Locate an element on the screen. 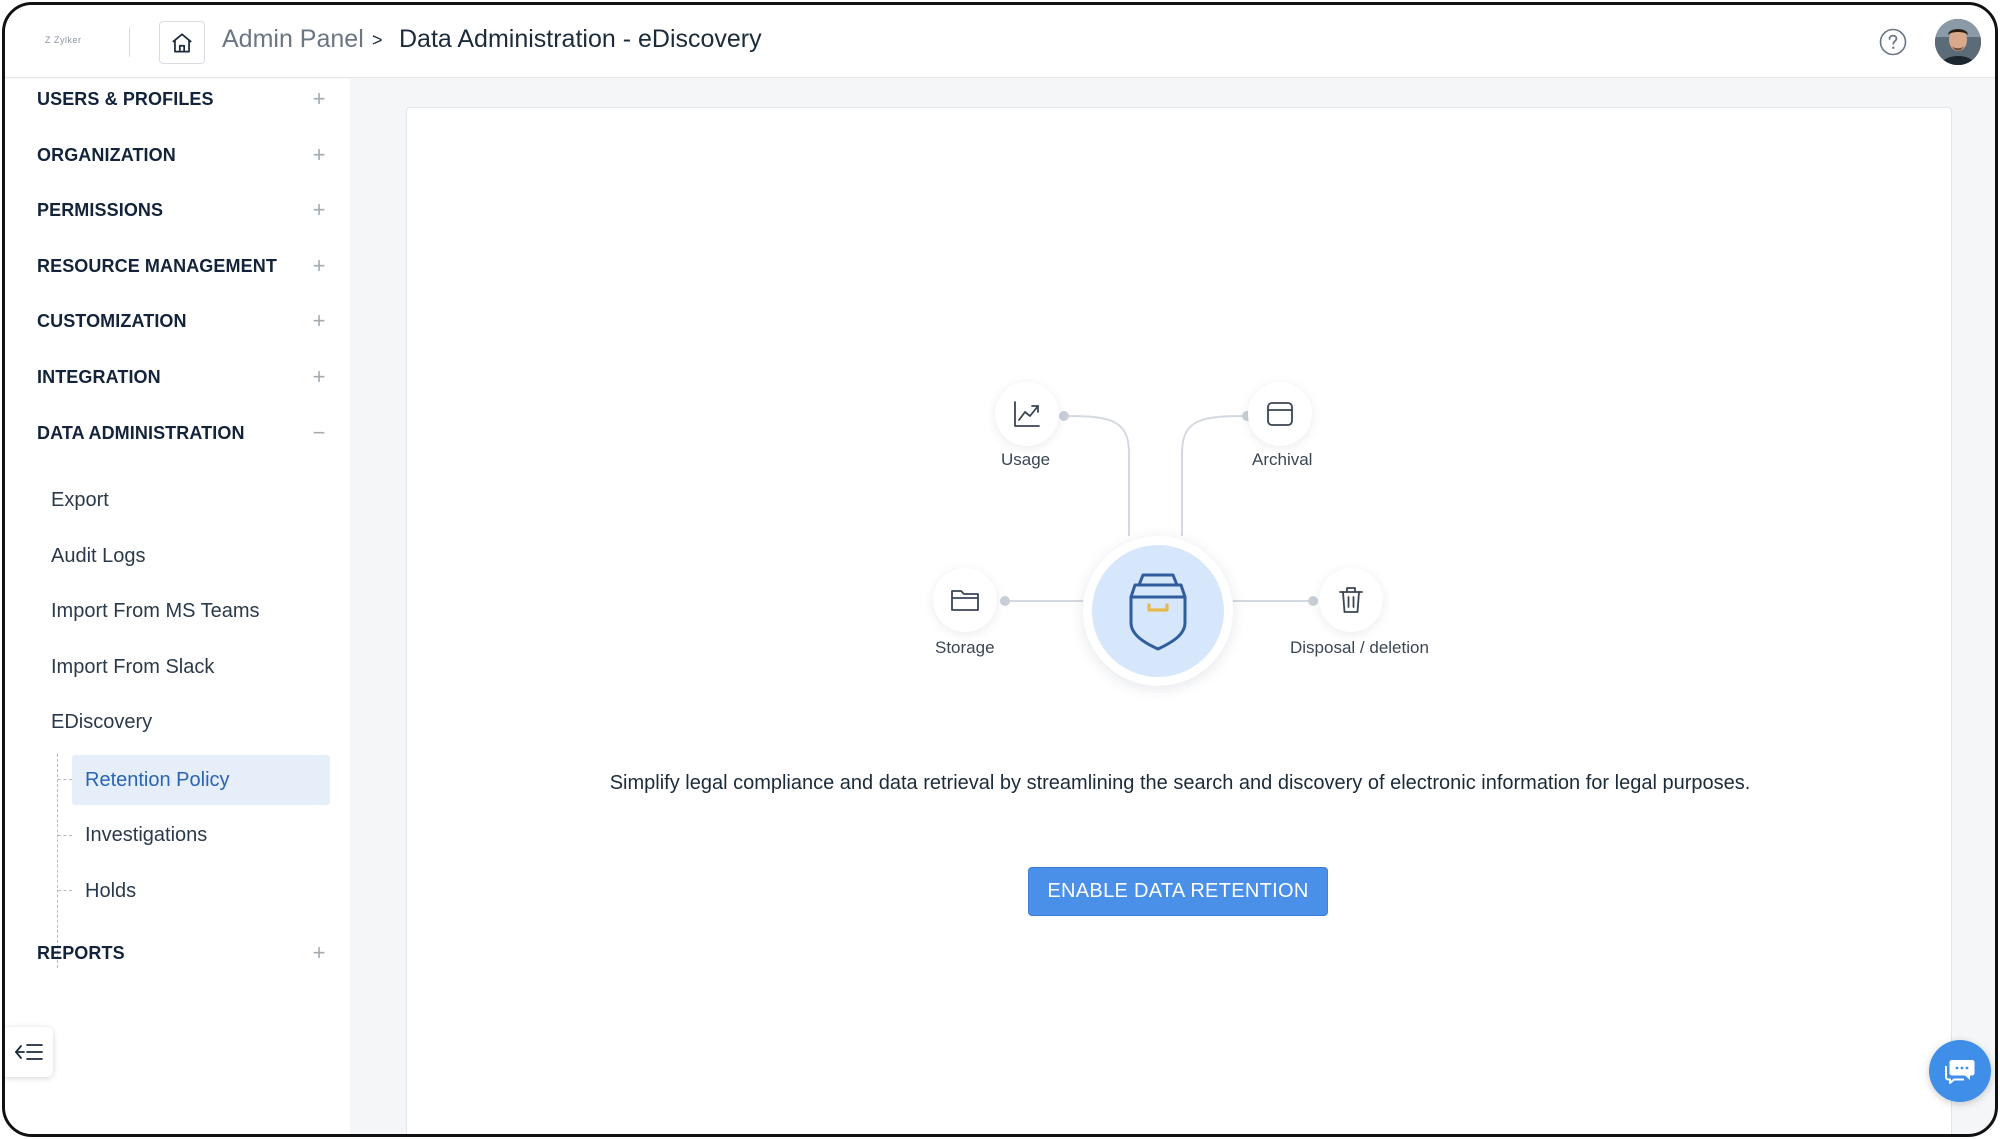 The image size is (2000, 1139). storage-node is located at coordinates (965, 600).